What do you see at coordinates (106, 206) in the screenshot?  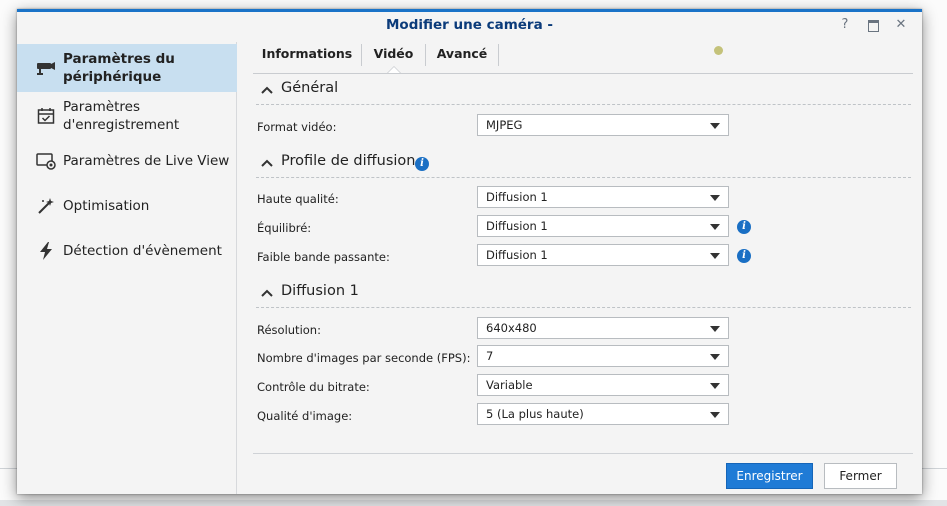 I see `sidebar-item-label: Optimisation` at bounding box center [106, 206].